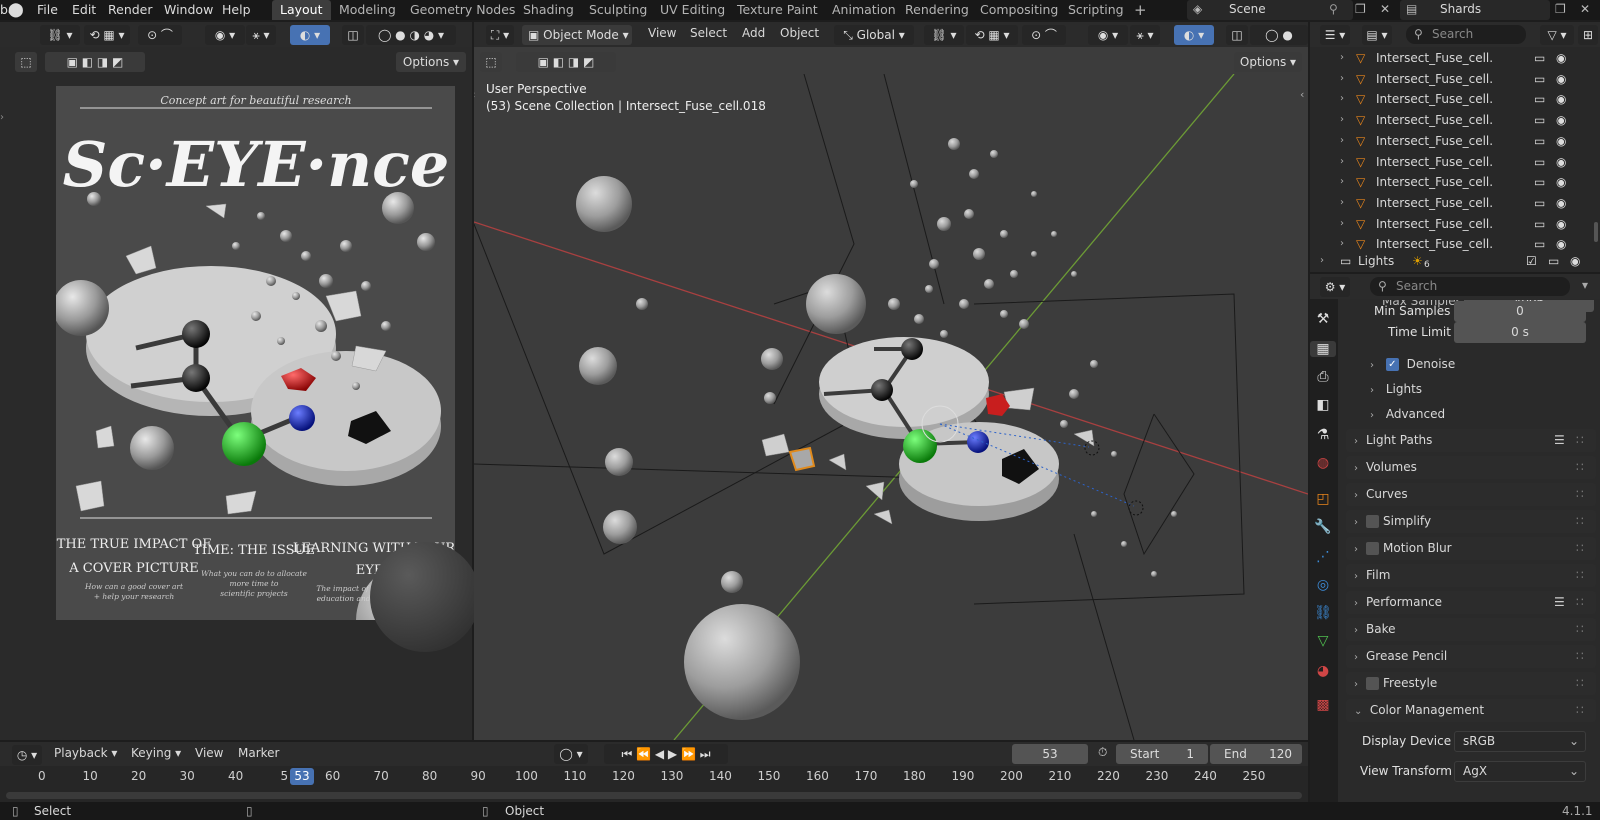  Describe the element at coordinates (107, 35) in the screenshot. I see `proportional-icon: ⟲ ▦ ▾` at that location.